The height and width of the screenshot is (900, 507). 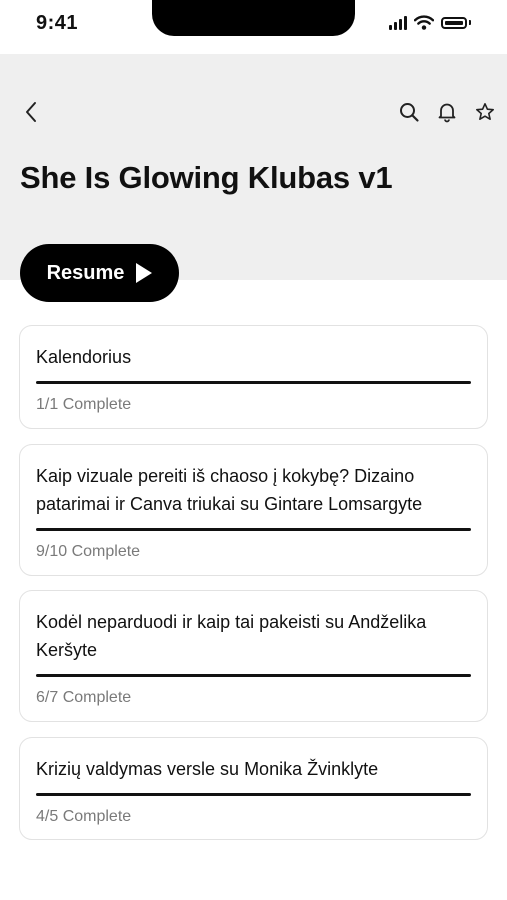 I want to click on back-button, so click(x=32, y=112).